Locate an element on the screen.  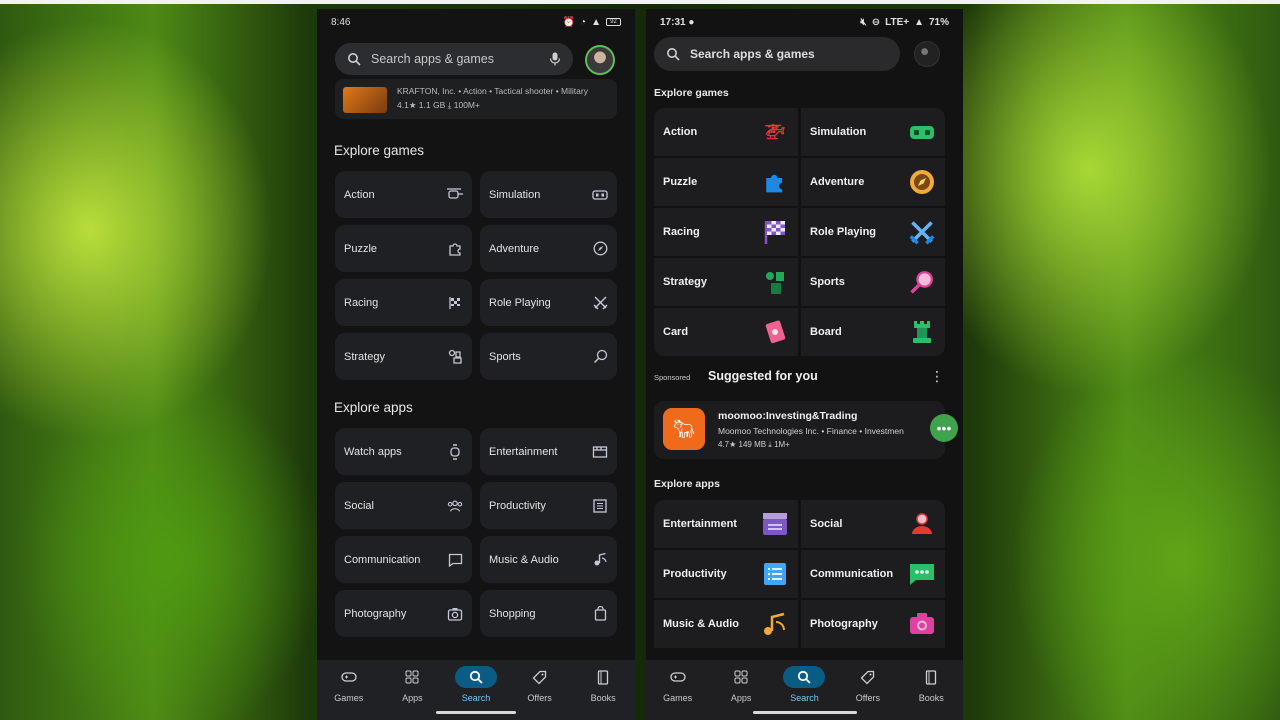
status-bar: 17:31 ● 🔇︎ ⊖ LTE+ ▲ 71% is located at coordinates (804, 22).